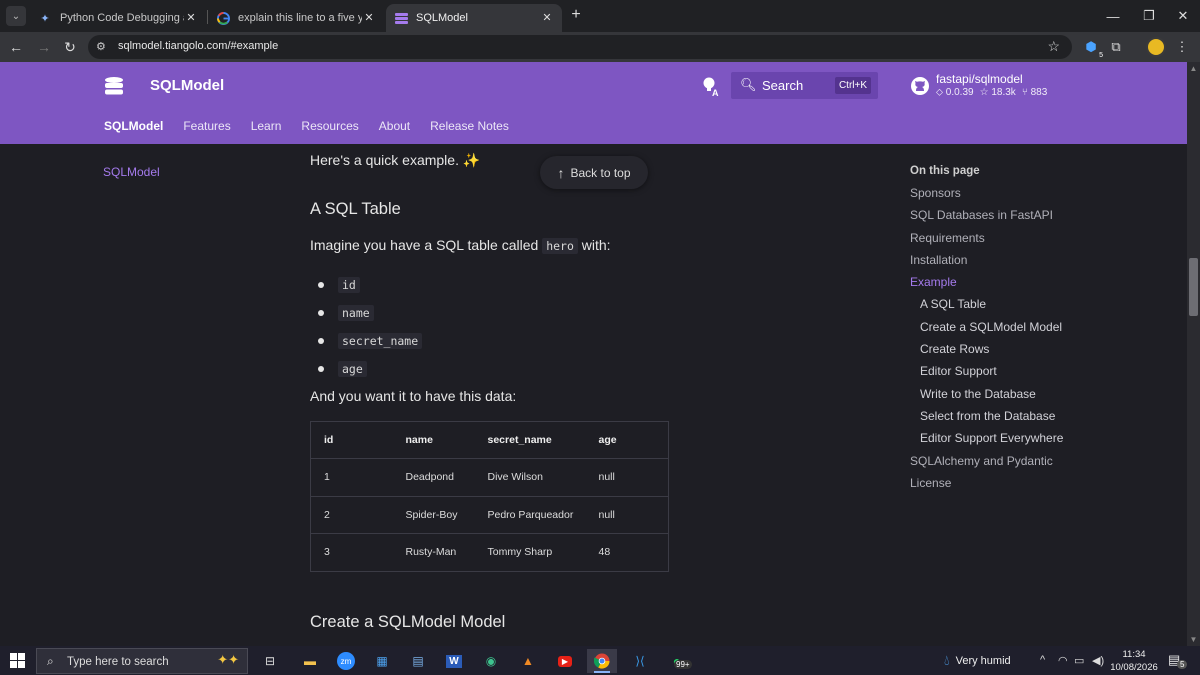  What do you see at coordinates (300, 18) in the screenshot?
I see `tab-title: explain this line to a five year ol` at bounding box center [300, 18].